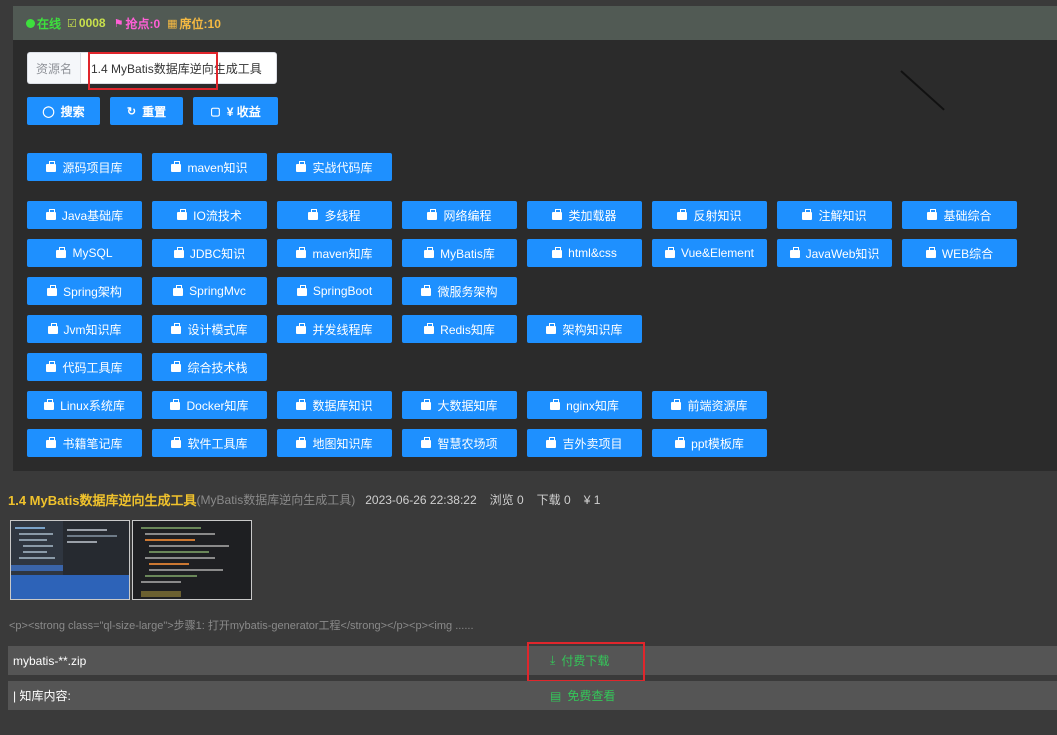 This screenshot has height=735, width=1057. What do you see at coordinates (217, 215) in the screenshot?
I see `category-label: IO流技术` at bounding box center [217, 215].